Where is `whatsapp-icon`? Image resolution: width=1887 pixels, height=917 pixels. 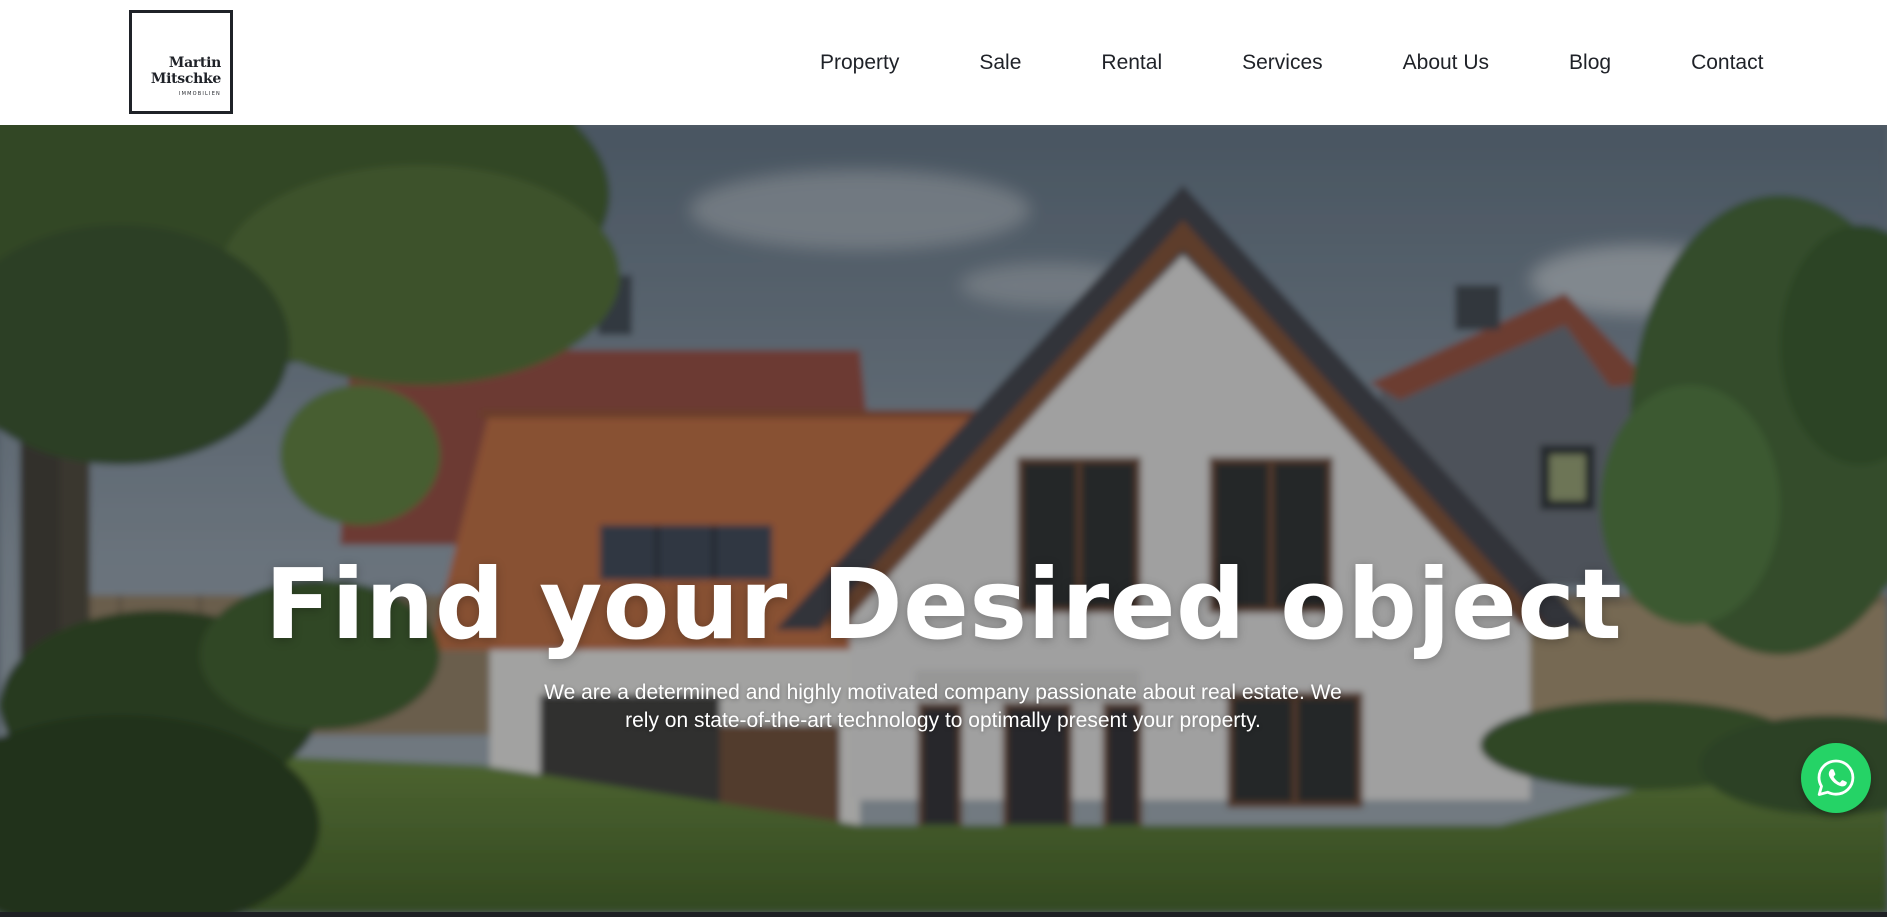 whatsapp-icon is located at coordinates (1836, 777).